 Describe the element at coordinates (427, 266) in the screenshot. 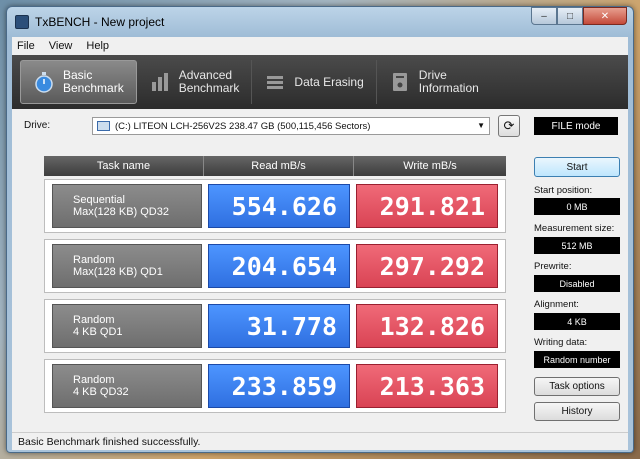

I see `write-value: 297.292` at that location.